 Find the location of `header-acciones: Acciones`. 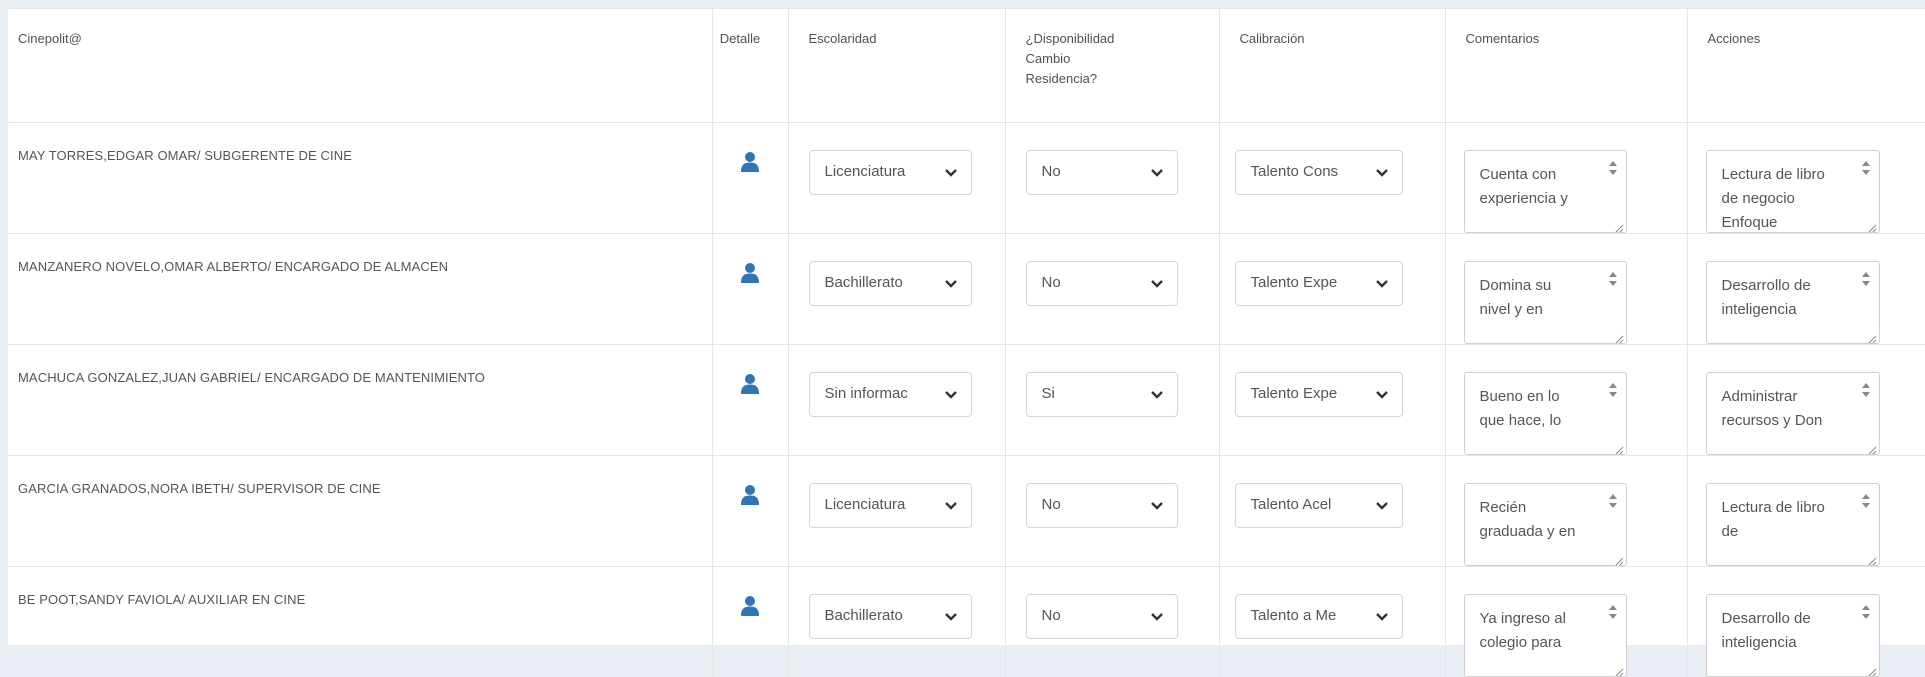

header-acciones: Acciones is located at coordinates (1806, 66).